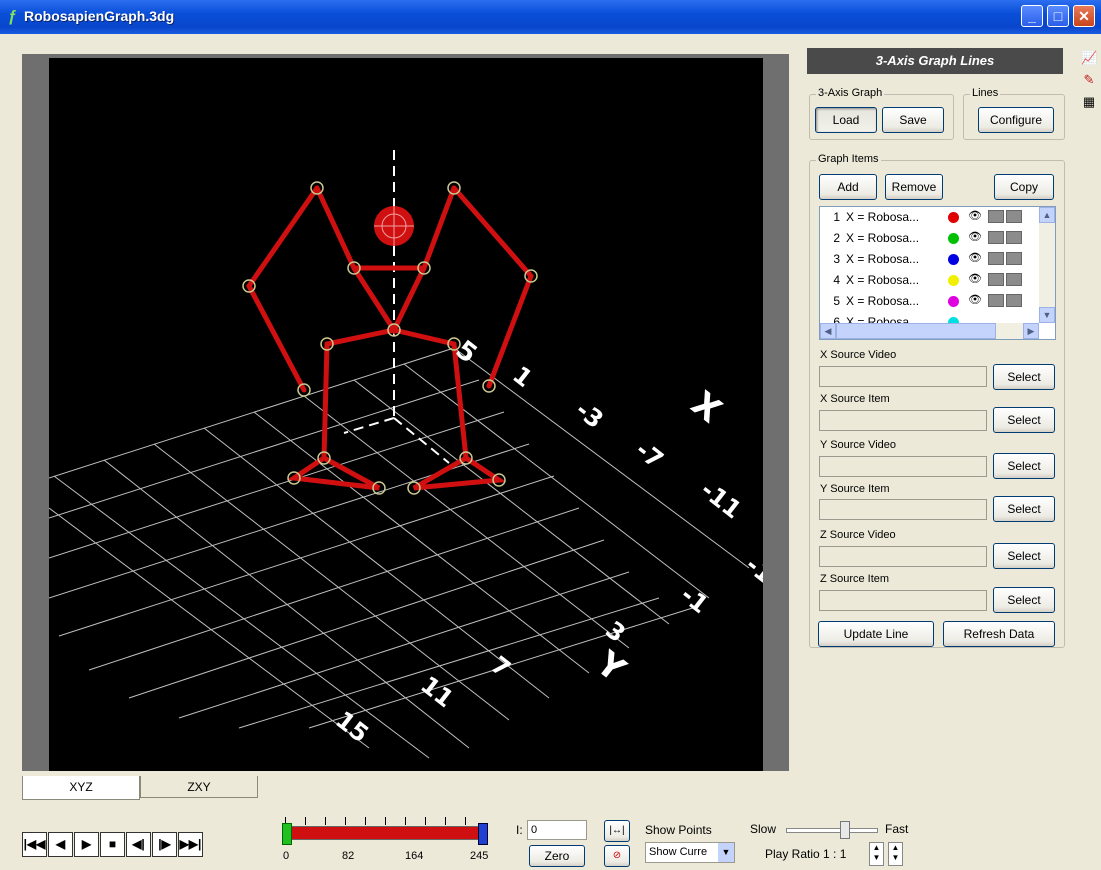  What do you see at coordinates (12, 16) in the screenshot?
I see `app-icon: ƒ` at bounding box center [12, 16].